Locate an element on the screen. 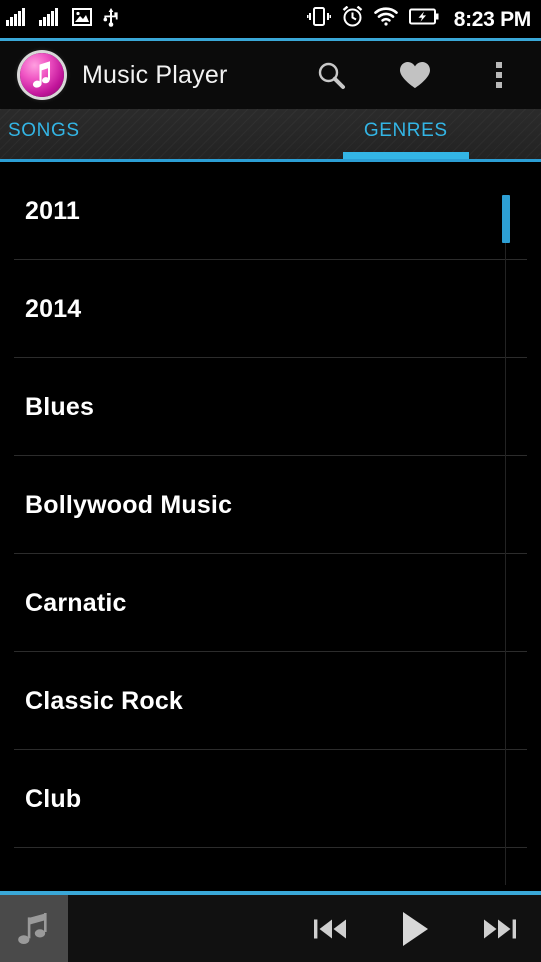 This screenshot has height=962, width=541. app-title: Music Player is located at coordinates (155, 74).